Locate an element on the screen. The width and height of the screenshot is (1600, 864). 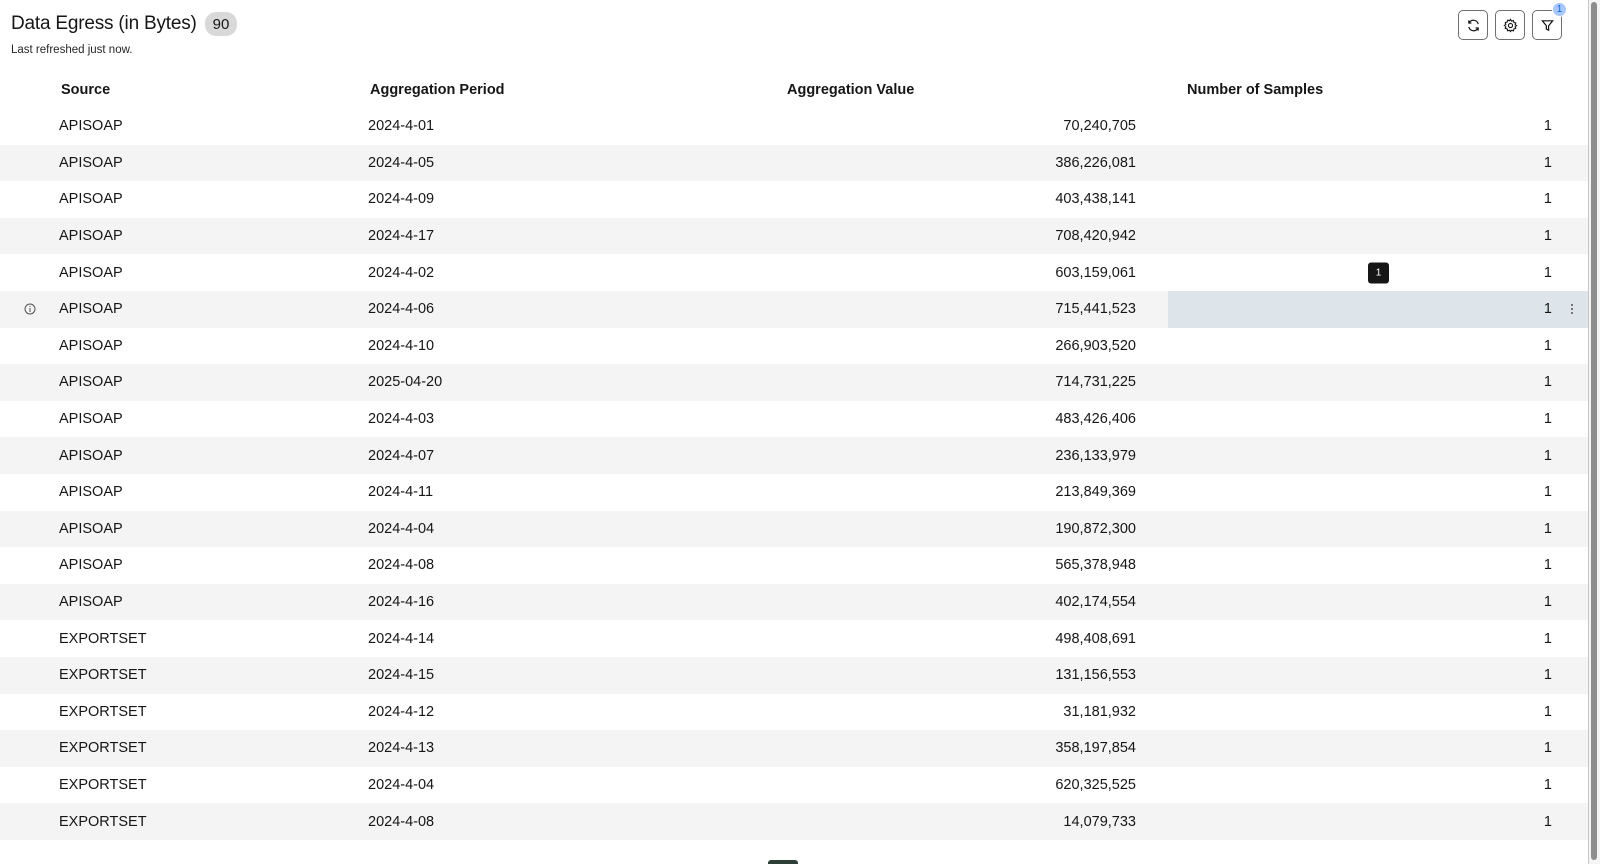
table-row: EXPORTSET 2024-4-12 31,181,932 1 is located at coordinates (794, 712).